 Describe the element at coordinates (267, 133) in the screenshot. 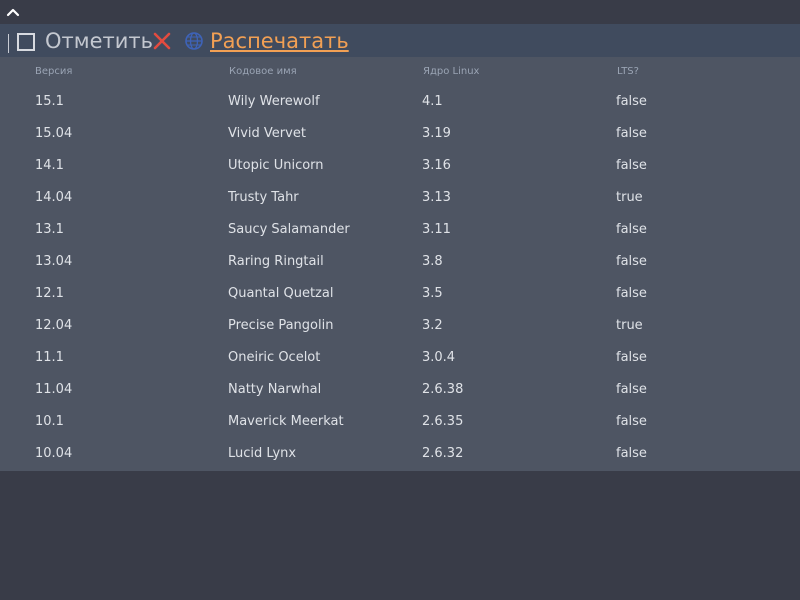

I see `cell-codename: Vivid Vervet` at that location.